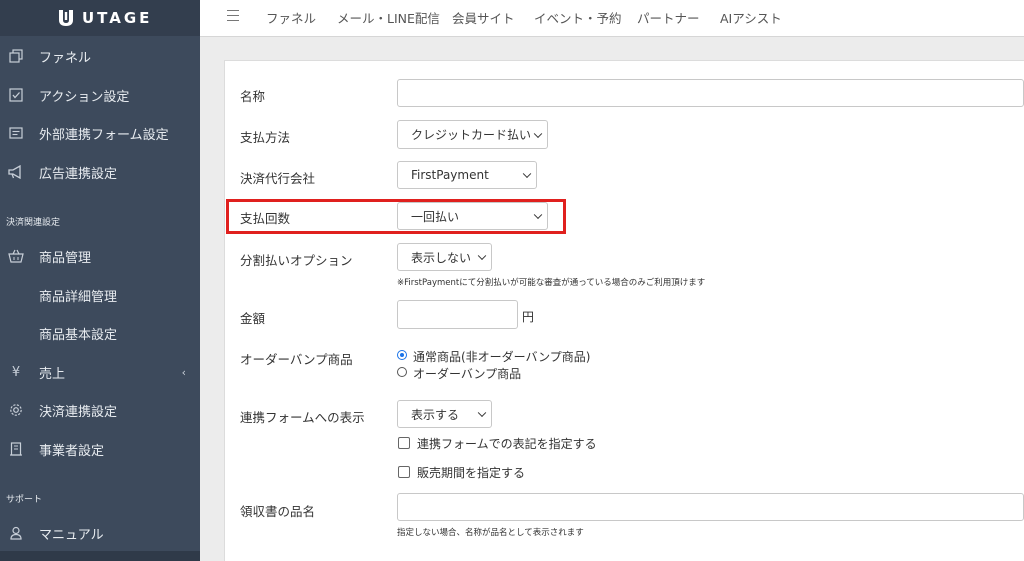 This screenshot has width=1024, height=561. I want to click on split-option-value: 表示しない, so click(441, 257).